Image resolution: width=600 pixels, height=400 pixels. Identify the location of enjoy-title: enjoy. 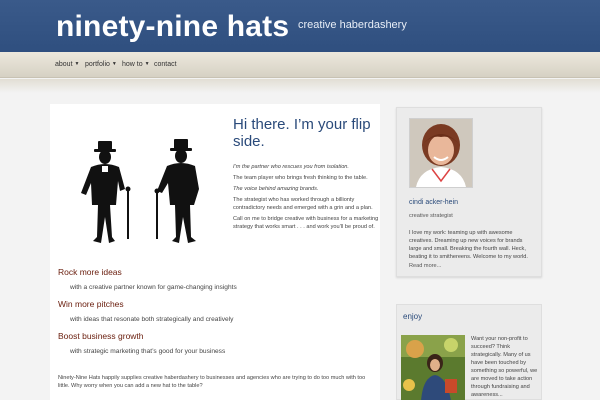
(413, 316).